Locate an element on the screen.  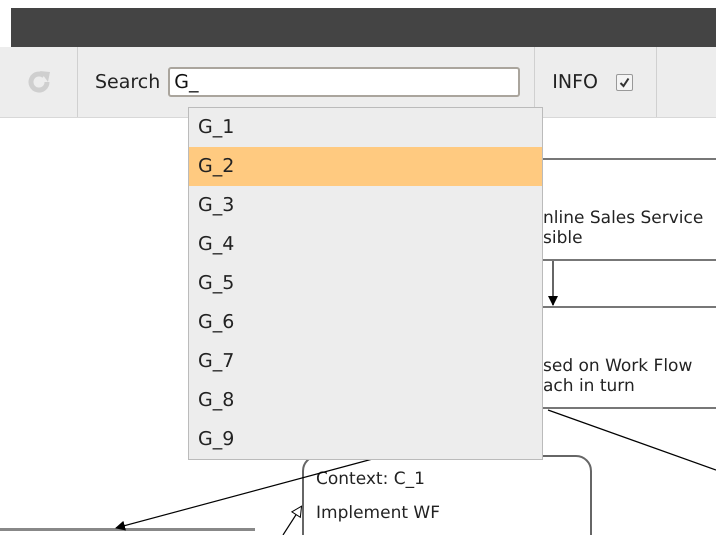
suggestion-item: G_2 is located at coordinates (365, 166).